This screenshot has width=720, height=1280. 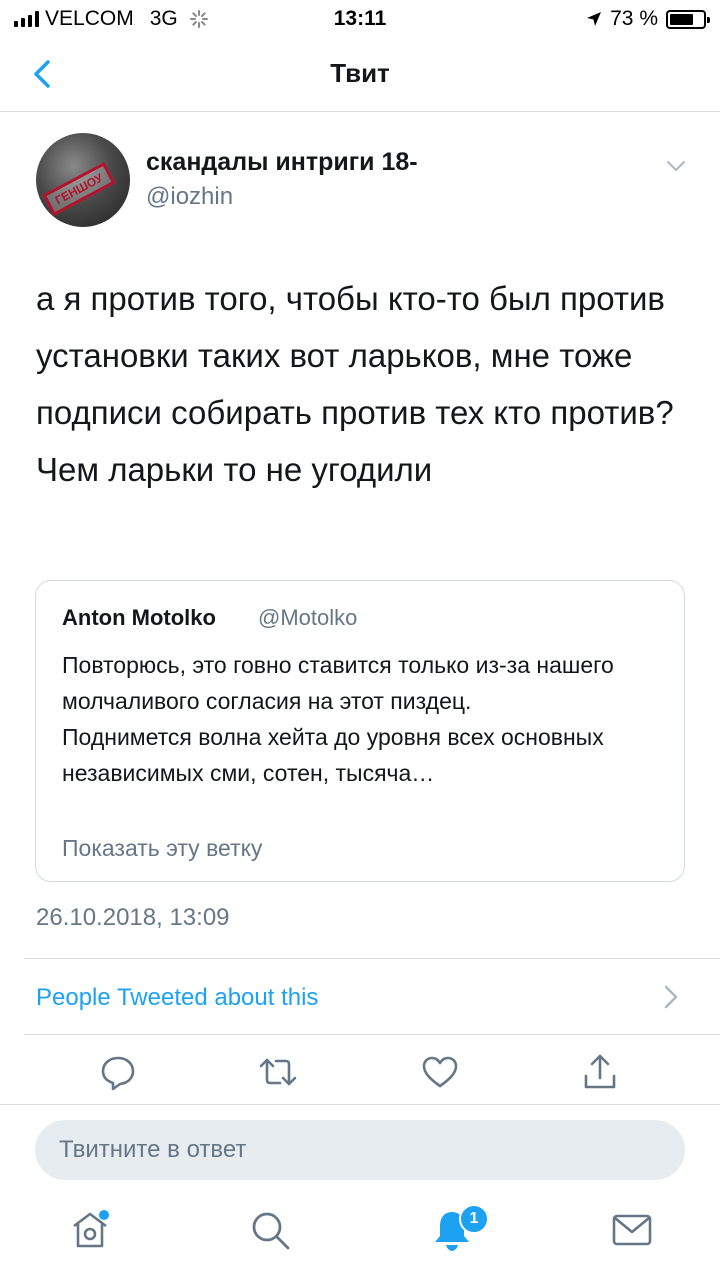 I want to click on retweet-icon, so click(x=278, y=1072).